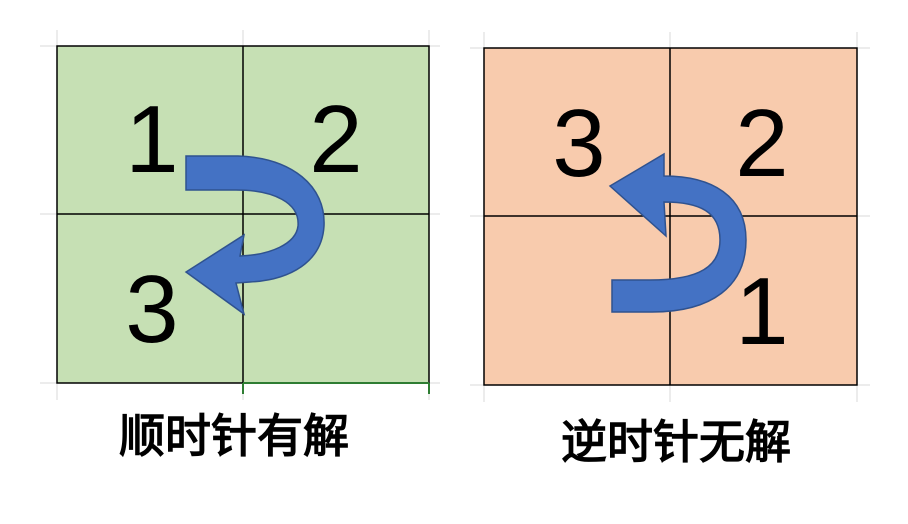 The image size is (908, 524). What do you see at coordinates (234, 436) in the screenshot?
I see `left-caption: 顺时针有解` at bounding box center [234, 436].